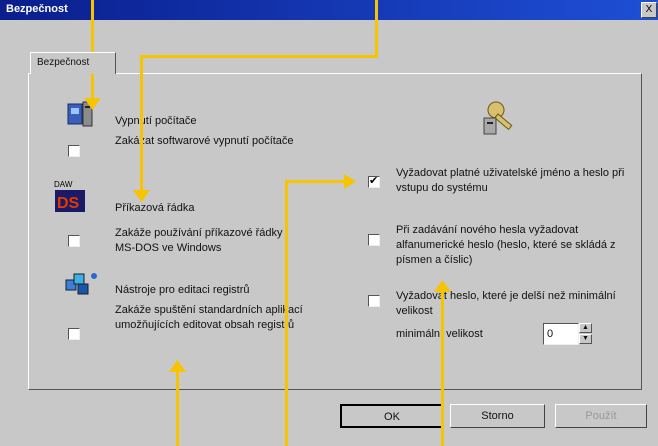 This screenshot has width=658, height=446. Describe the element at coordinates (498, 118) in the screenshot. I see `keys-icon` at that location.